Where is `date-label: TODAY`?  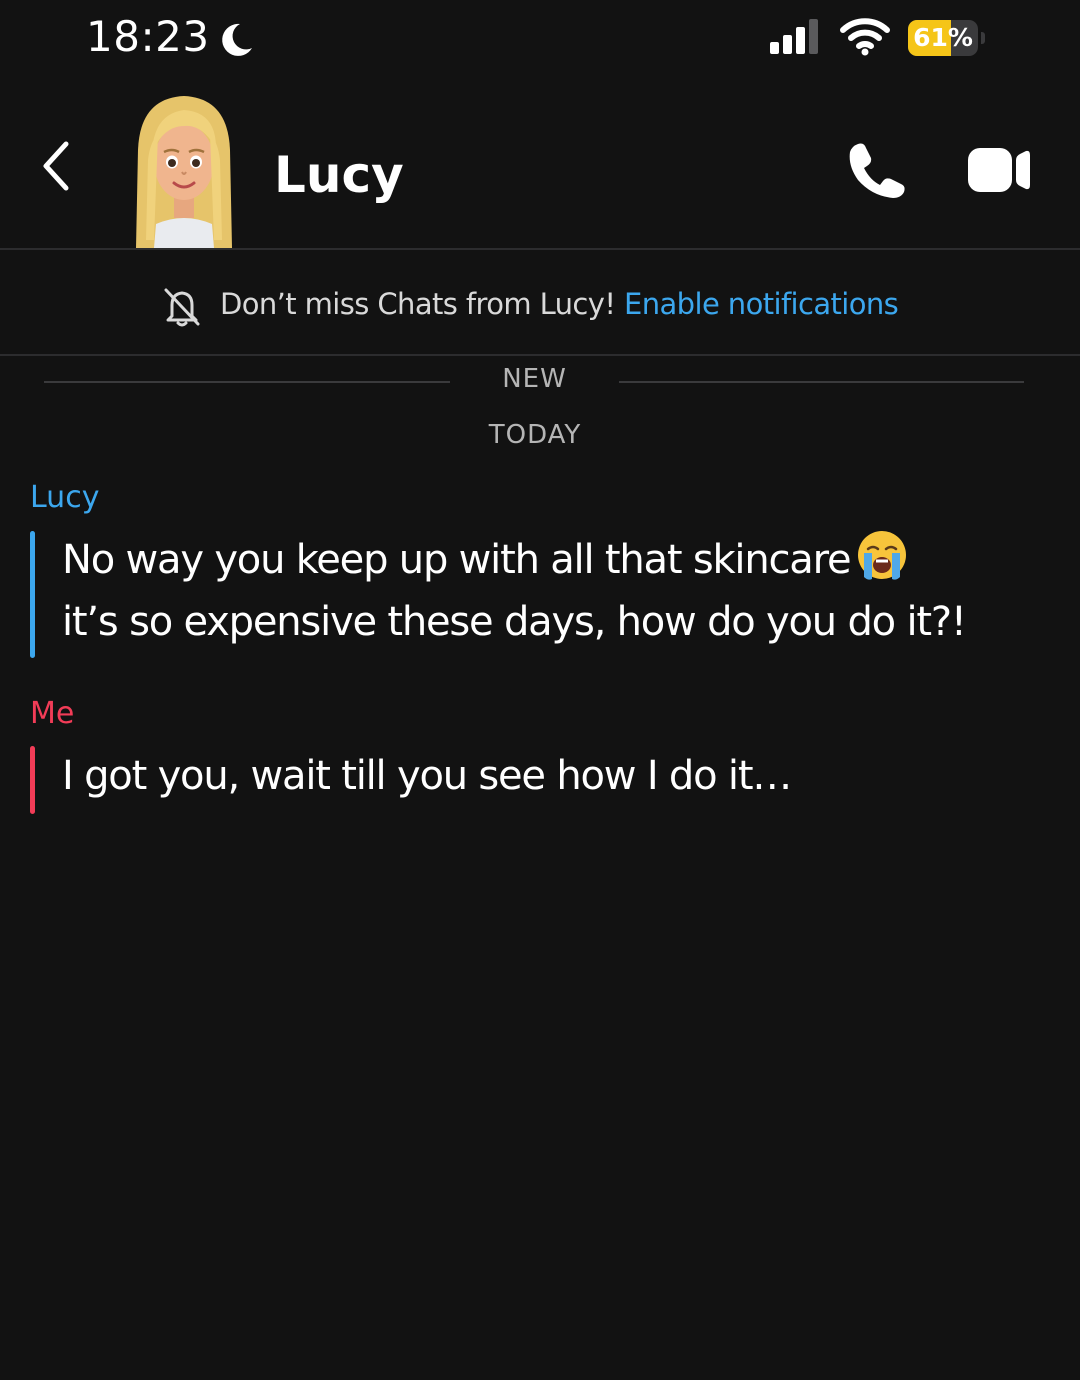 date-label: TODAY is located at coordinates (535, 435).